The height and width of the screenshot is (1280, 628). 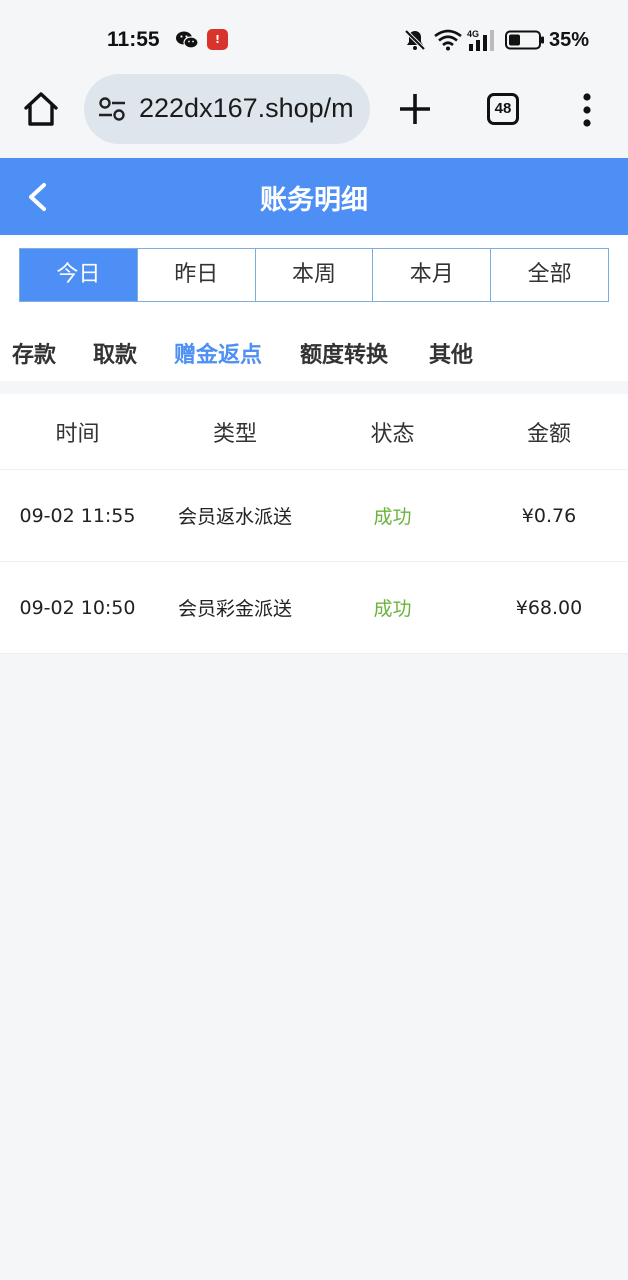 What do you see at coordinates (77, 434) in the screenshot?
I see `column-header-time: 时间` at bounding box center [77, 434].